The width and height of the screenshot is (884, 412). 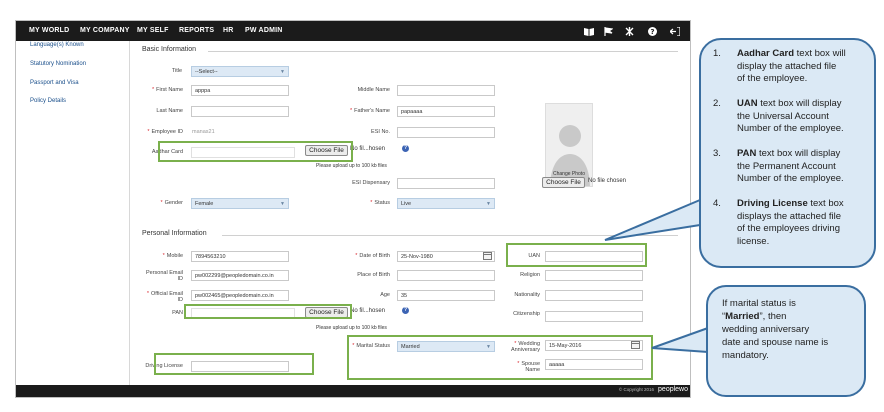 I want to click on sidebar-item-statutory-nomination: Statutory Nomination, so click(x=58, y=64).